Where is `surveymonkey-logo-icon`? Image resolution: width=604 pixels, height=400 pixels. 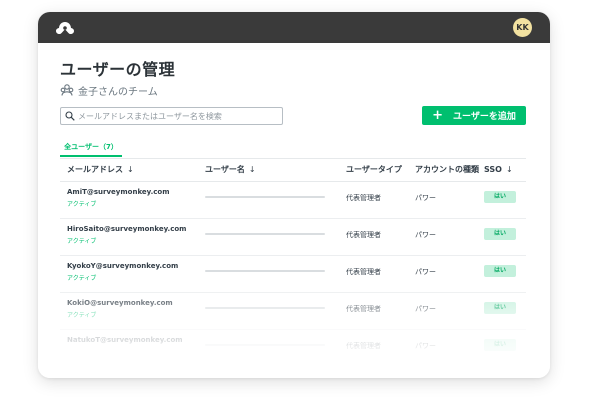
surveymonkey-logo-icon is located at coordinates (65, 27).